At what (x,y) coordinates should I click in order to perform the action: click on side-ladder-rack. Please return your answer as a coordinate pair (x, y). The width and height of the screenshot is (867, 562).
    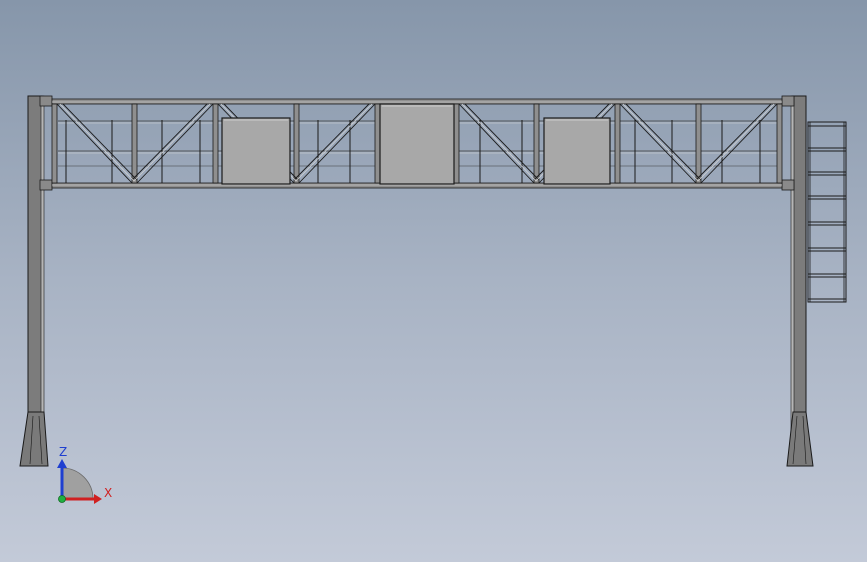
    Looking at the image, I should click on (827, 212).